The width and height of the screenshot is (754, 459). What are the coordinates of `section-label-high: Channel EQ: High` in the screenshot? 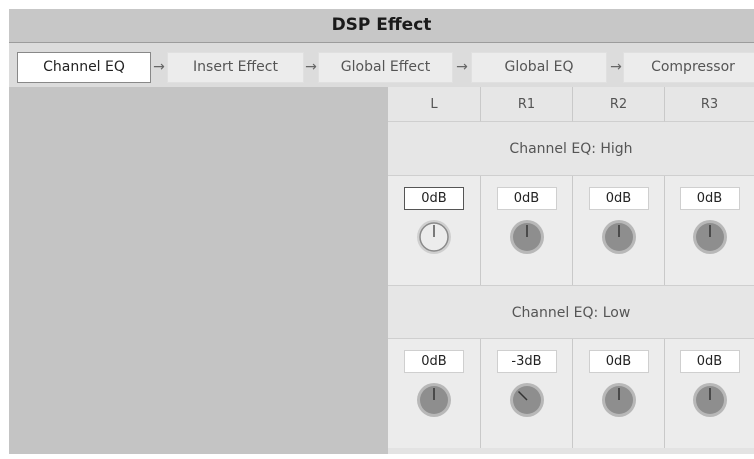 It's located at (571, 149).